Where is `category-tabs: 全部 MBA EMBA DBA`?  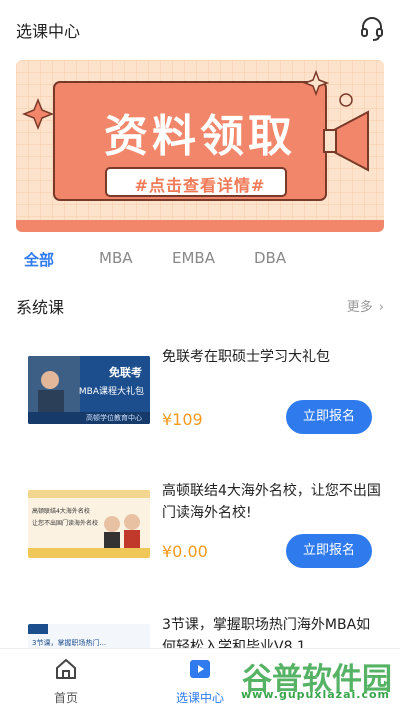
category-tabs: 全部 MBA EMBA DBA is located at coordinates (200, 258).